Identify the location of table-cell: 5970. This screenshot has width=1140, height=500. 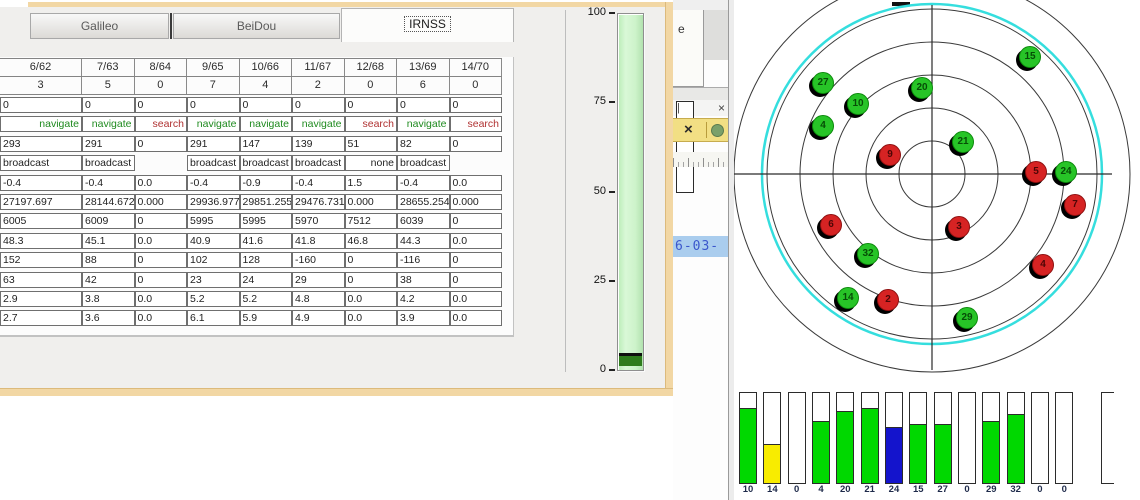
(318, 221).